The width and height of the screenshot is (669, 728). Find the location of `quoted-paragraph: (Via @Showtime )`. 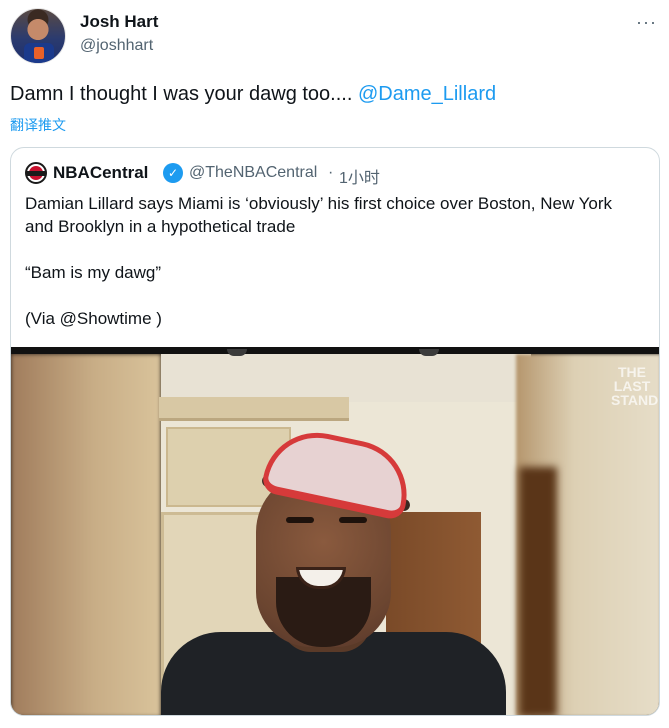

quoted-paragraph: (Via @Showtime ) is located at coordinates (93, 318).